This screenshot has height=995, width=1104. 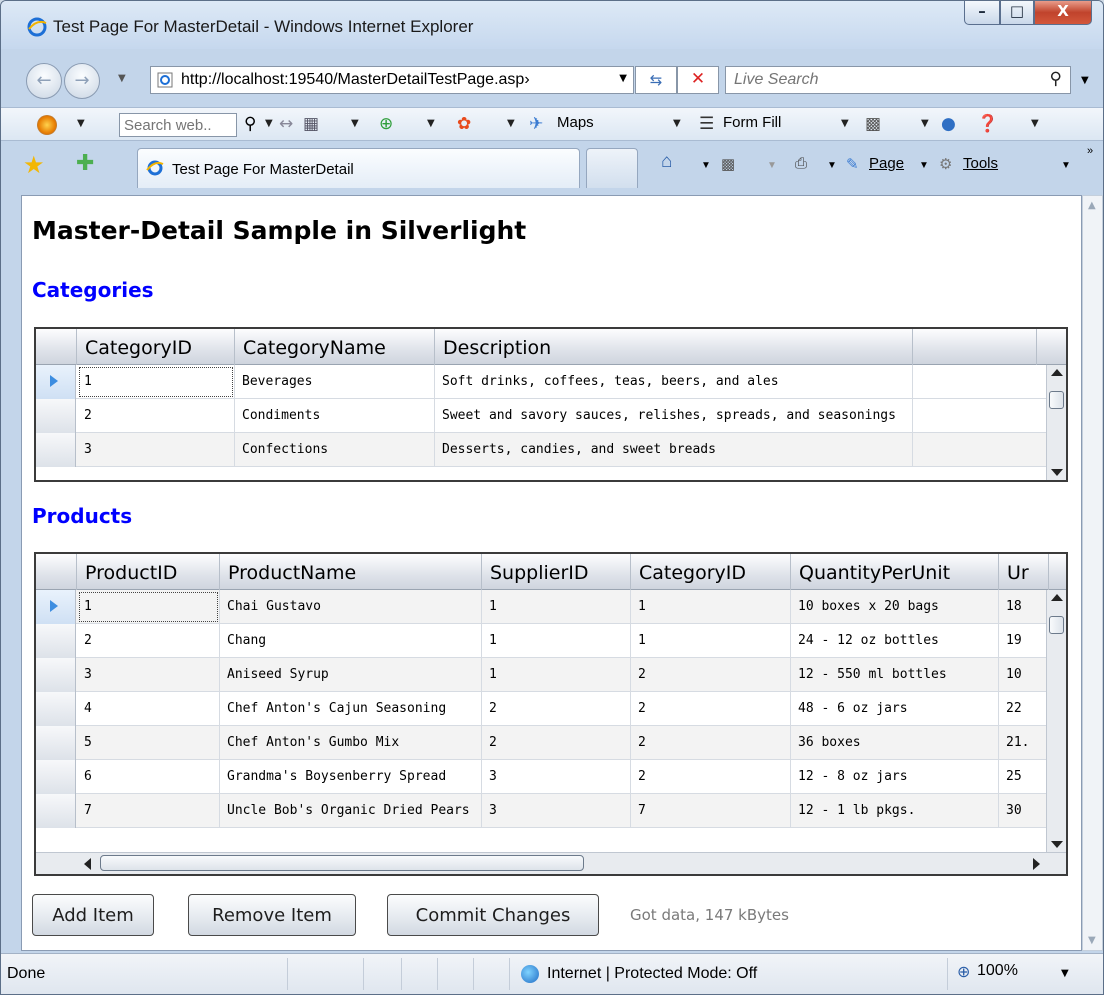 What do you see at coordinates (148, 777) in the screenshot?
I see `table-cell: 6` at bounding box center [148, 777].